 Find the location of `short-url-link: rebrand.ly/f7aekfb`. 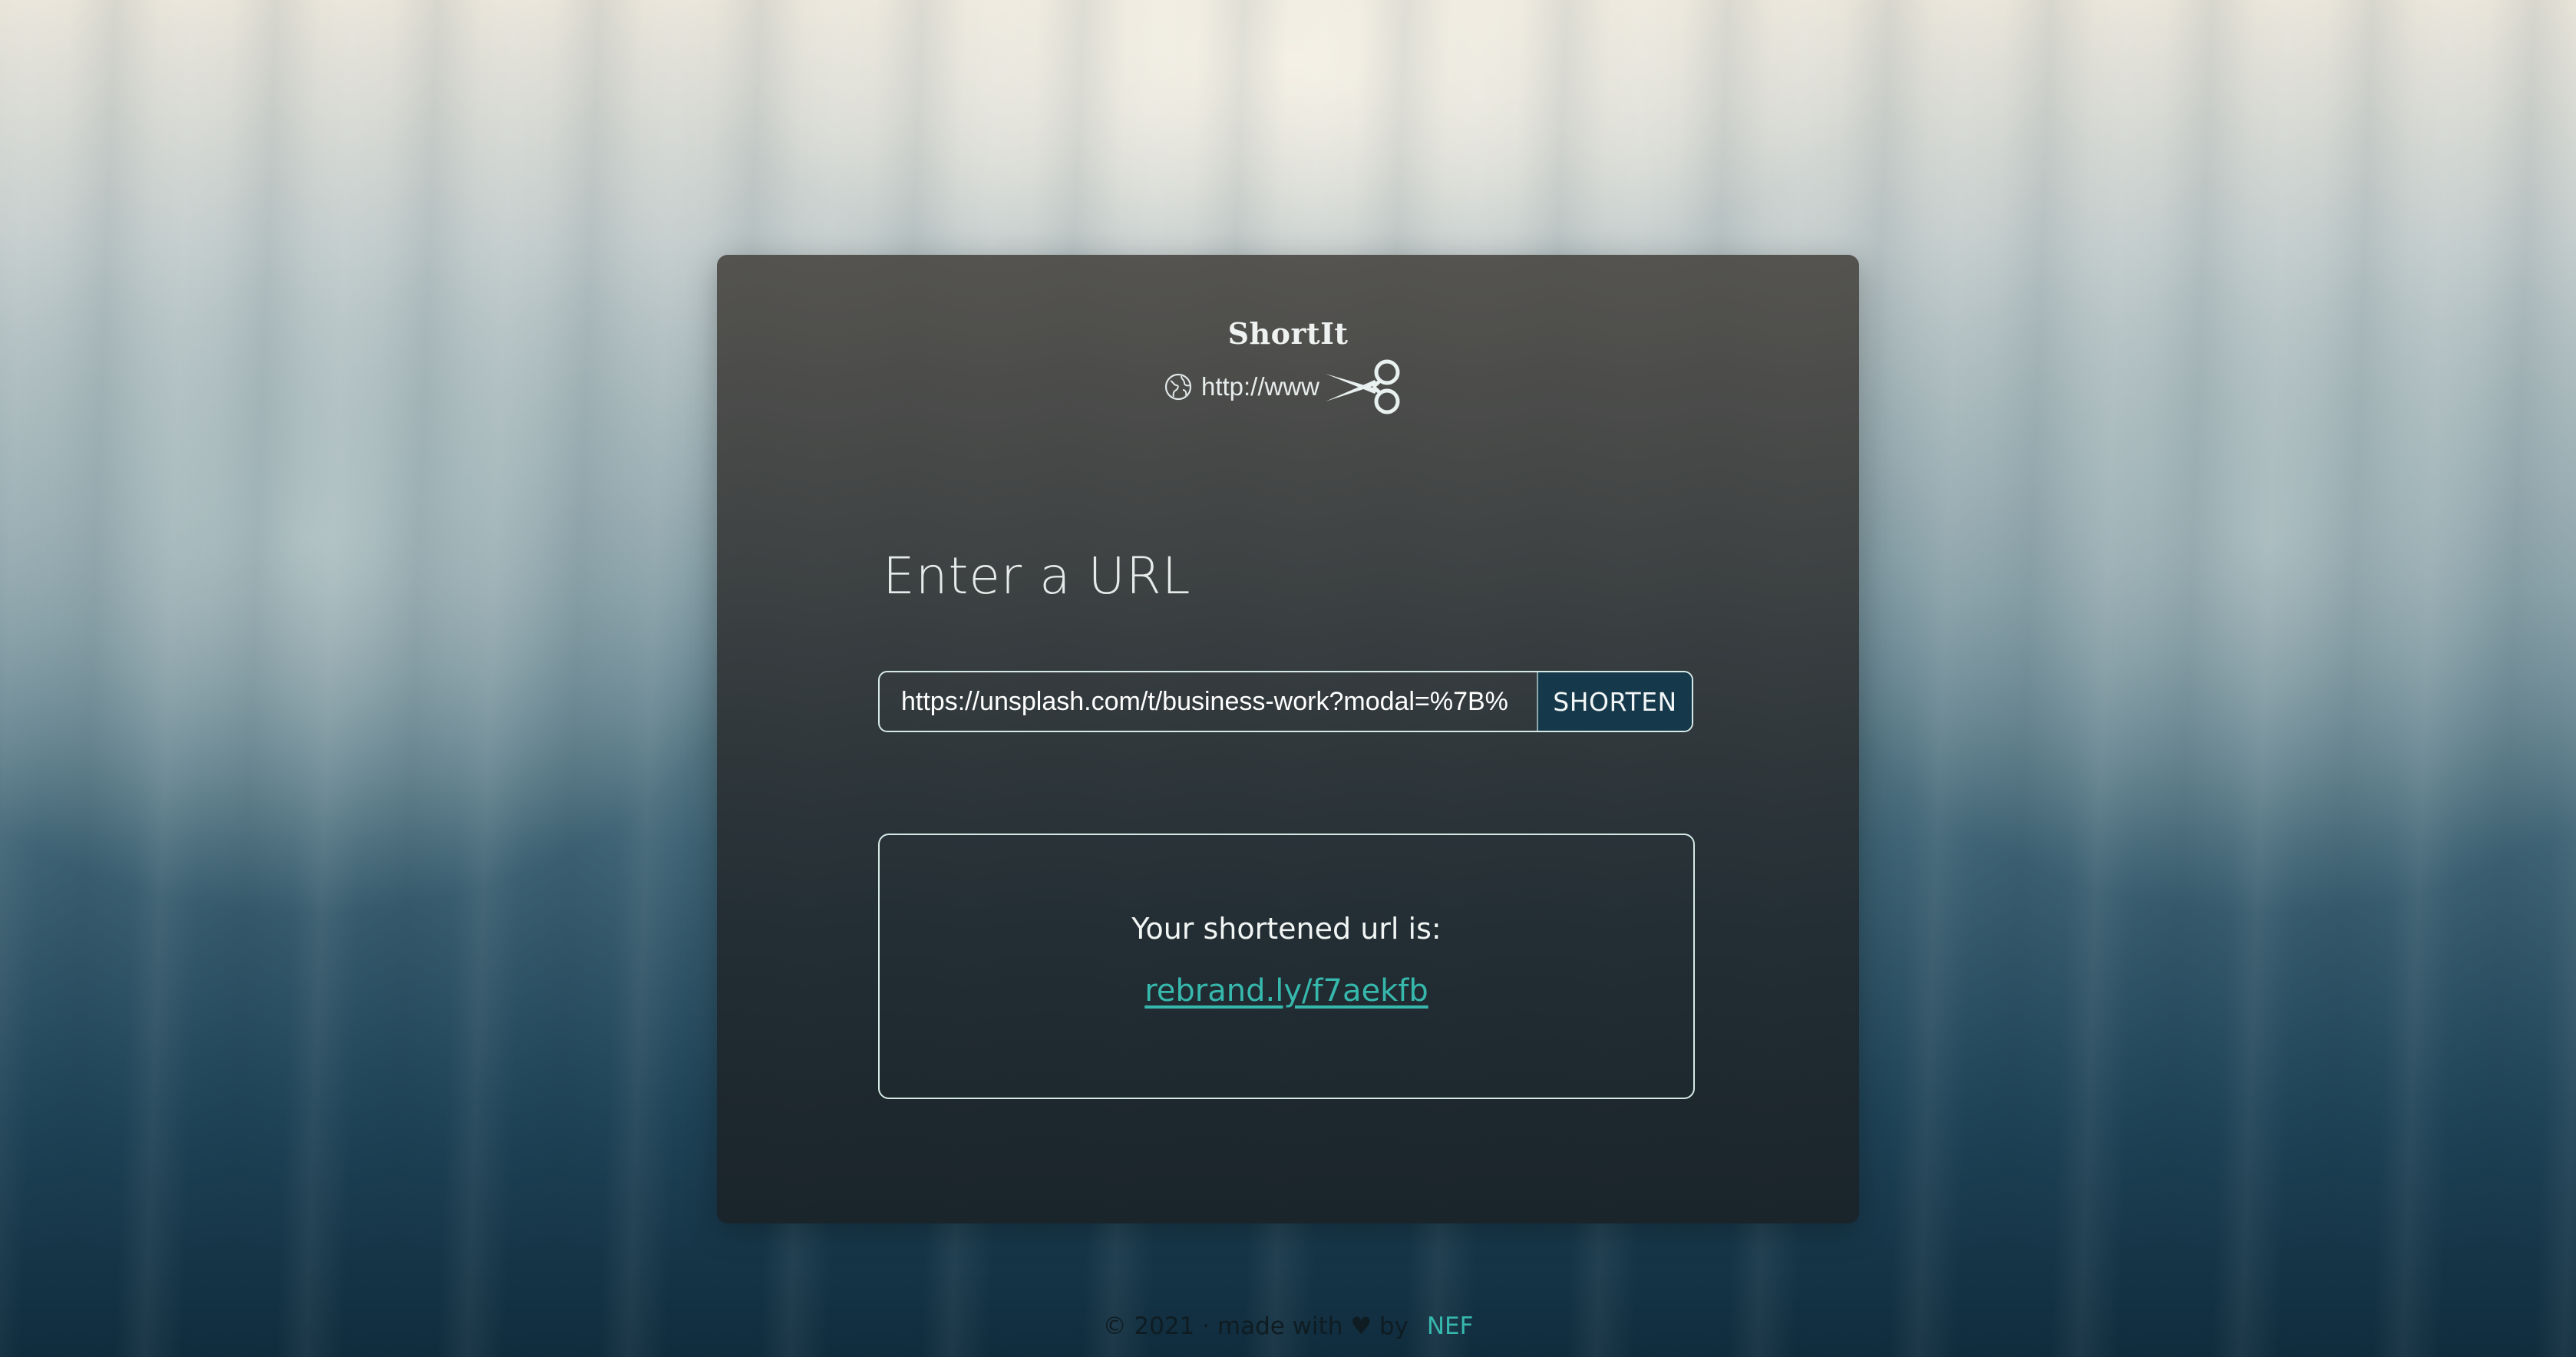

short-url-link: rebrand.ly/f7aekfb is located at coordinates (1286, 991).